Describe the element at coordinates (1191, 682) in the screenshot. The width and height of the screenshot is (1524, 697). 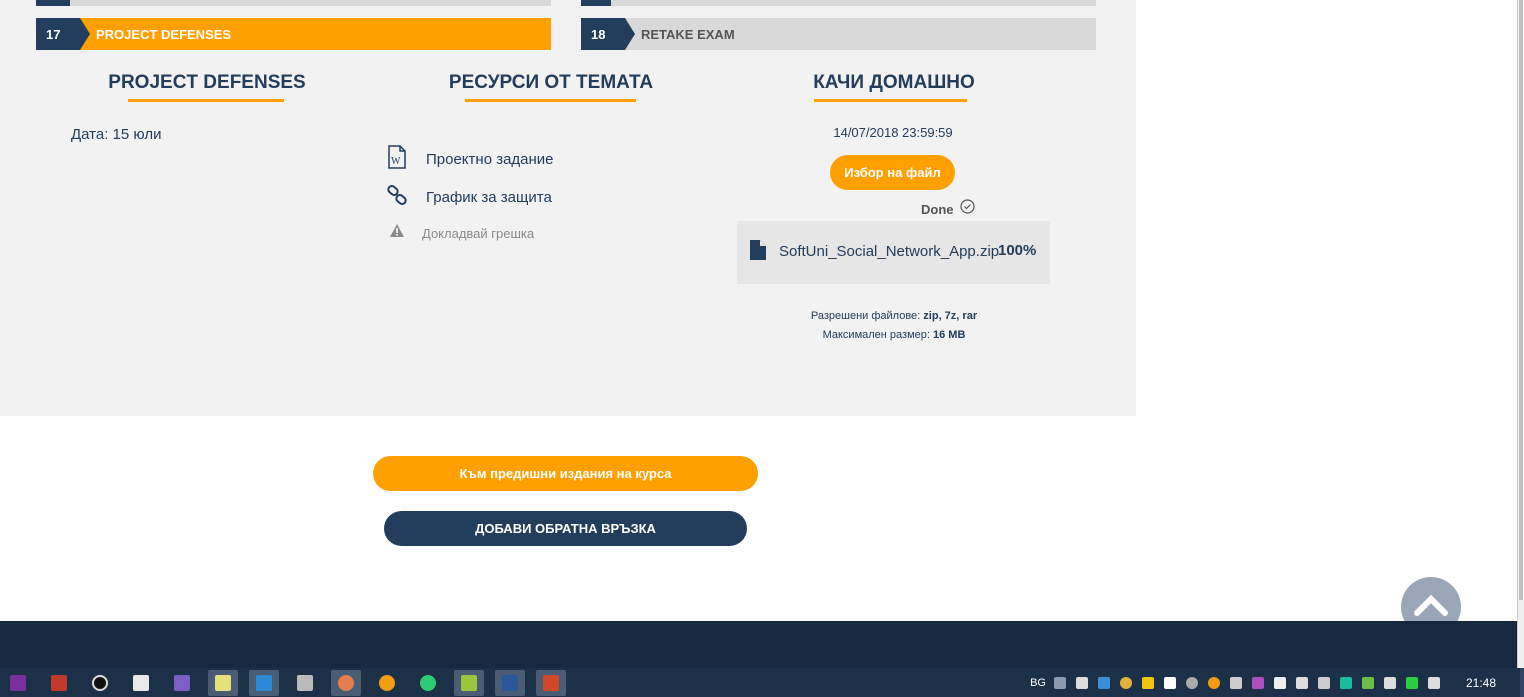
I see `link-tray-icon` at that location.